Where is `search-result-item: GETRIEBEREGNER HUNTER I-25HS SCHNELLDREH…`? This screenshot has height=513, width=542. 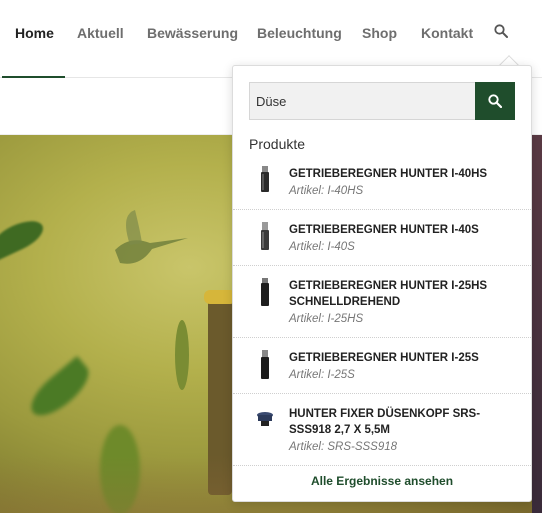
search-result-item: GETRIEBEREGNER HUNTER I-25HS SCHNELLDREH… is located at coordinates (382, 302).